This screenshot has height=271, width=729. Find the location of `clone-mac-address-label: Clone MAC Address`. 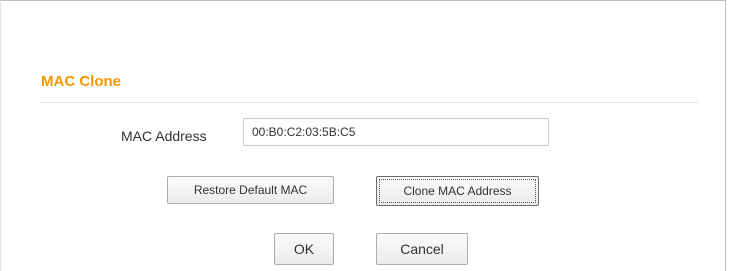

clone-mac-address-label: Clone MAC Address is located at coordinates (457, 191).